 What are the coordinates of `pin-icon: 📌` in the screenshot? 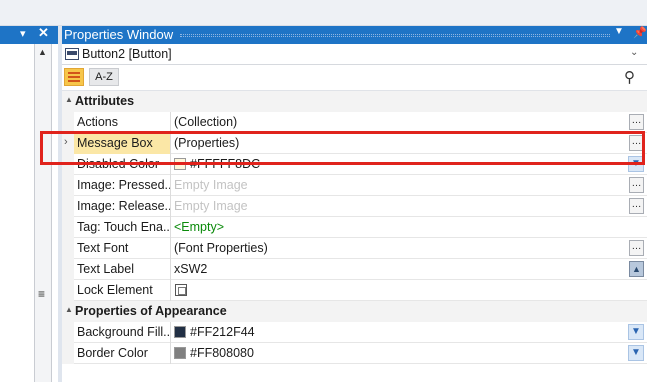 It's located at (640, 32).